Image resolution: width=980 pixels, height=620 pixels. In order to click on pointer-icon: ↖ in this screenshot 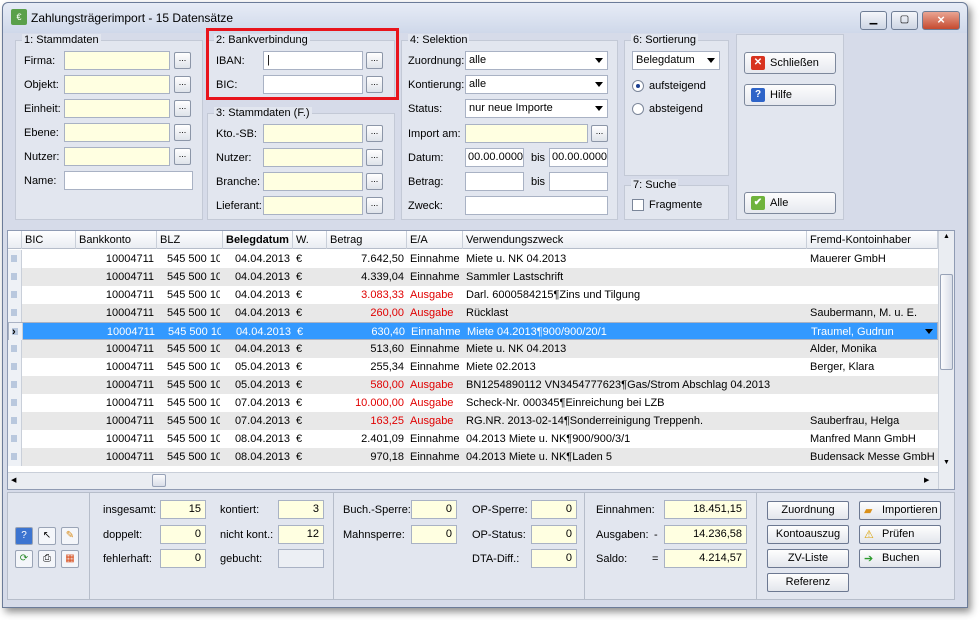, I will do `click(47, 536)`.